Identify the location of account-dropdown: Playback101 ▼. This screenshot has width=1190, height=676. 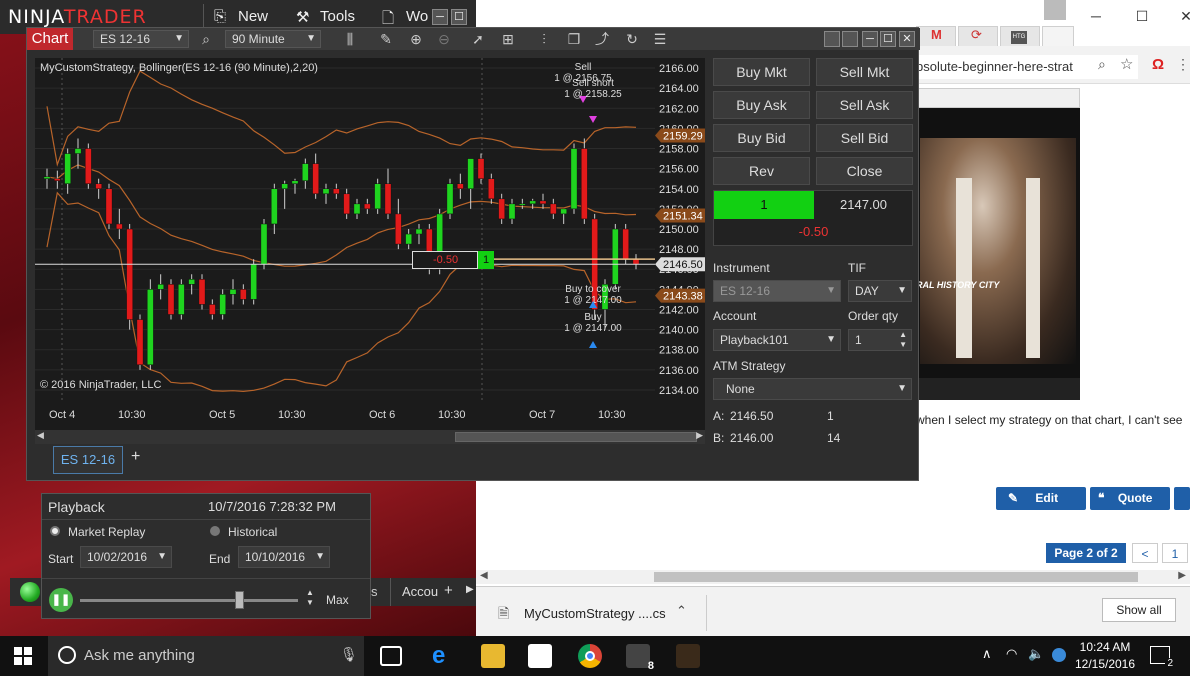
(777, 340).